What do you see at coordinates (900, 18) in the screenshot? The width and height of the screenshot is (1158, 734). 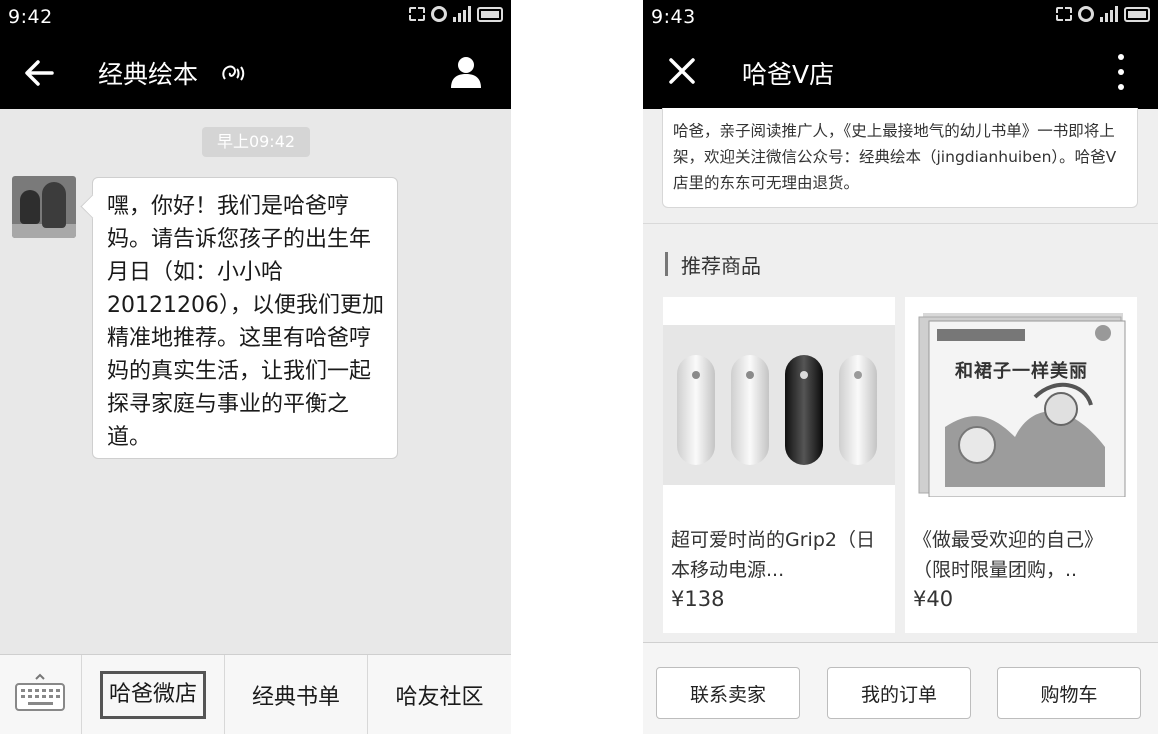 I see `status-bar: 9:43` at bounding box center [900, 18].